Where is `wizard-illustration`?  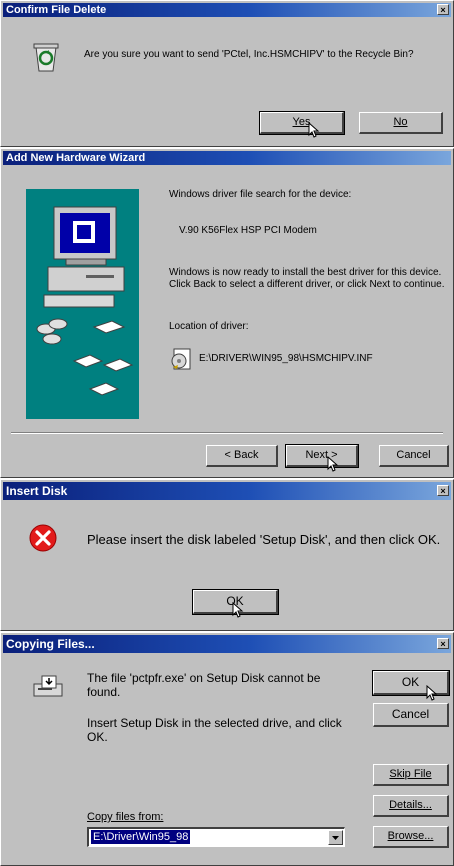 wizard-illustration is located at coordinates (82, 304).